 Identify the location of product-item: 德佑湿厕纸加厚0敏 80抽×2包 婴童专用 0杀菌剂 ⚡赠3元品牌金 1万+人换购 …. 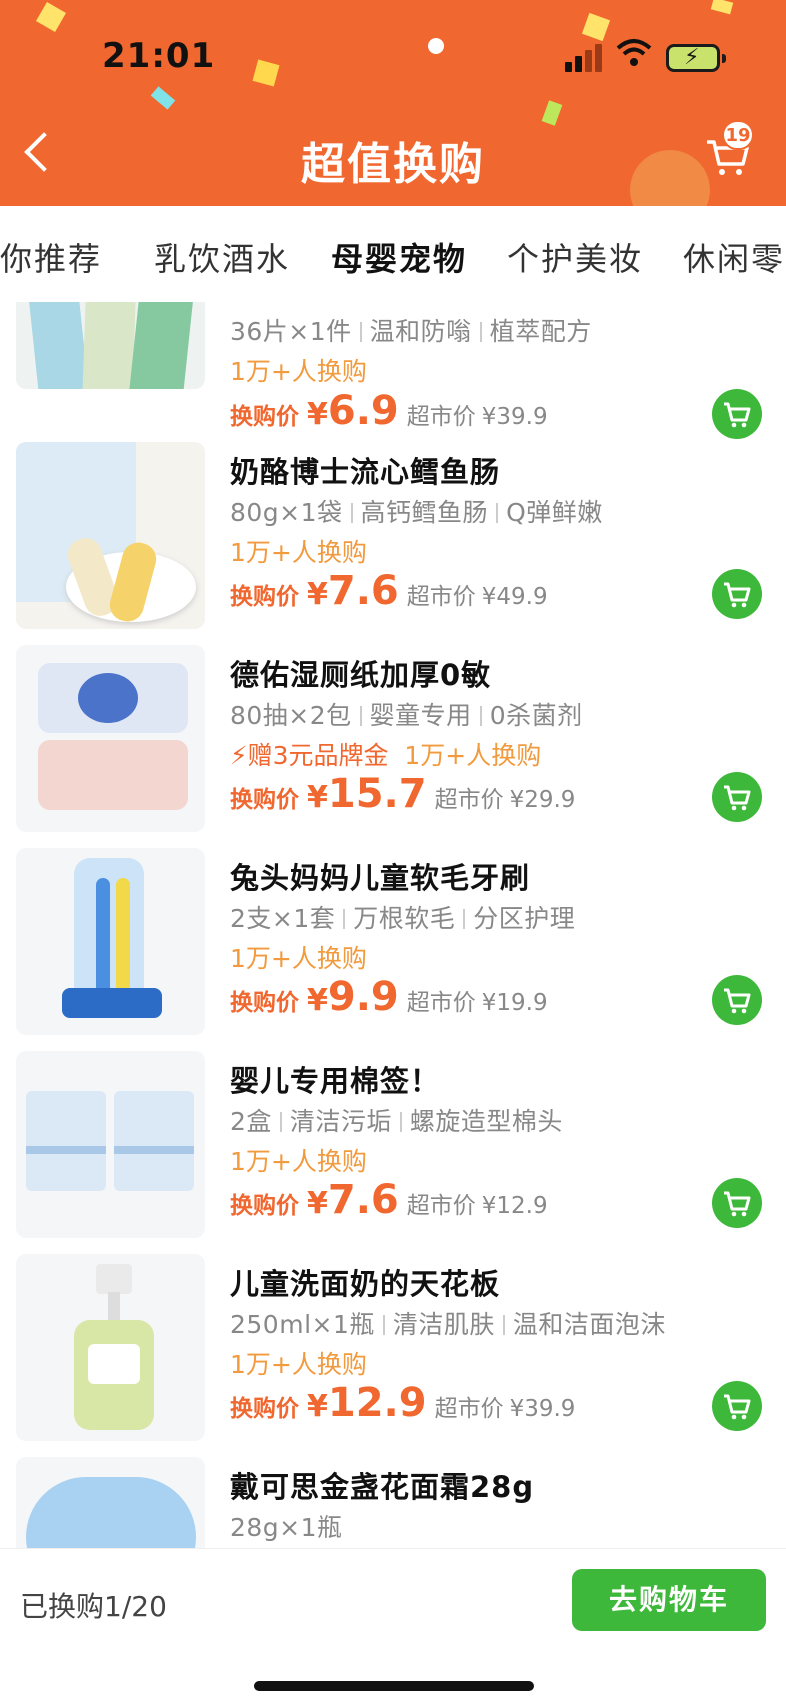
(393, 754).